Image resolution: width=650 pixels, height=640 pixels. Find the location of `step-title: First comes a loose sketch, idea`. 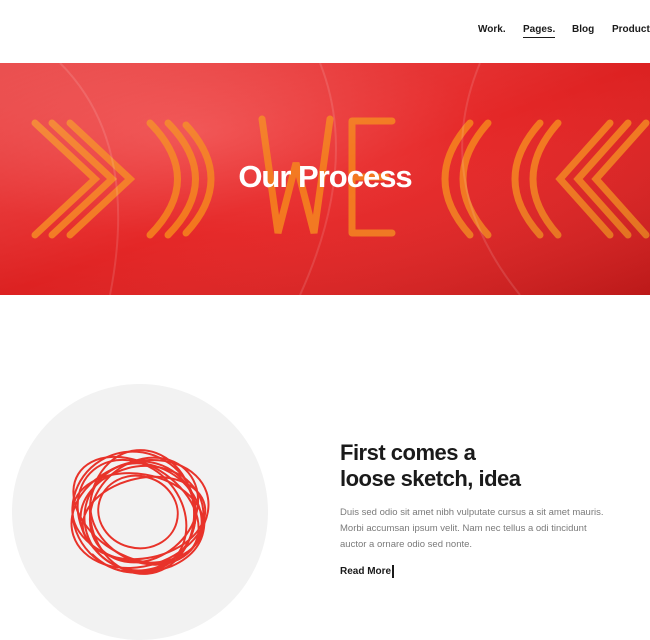

step-title: First comes a loose sketch, idea is located at coordinates (475, 466).